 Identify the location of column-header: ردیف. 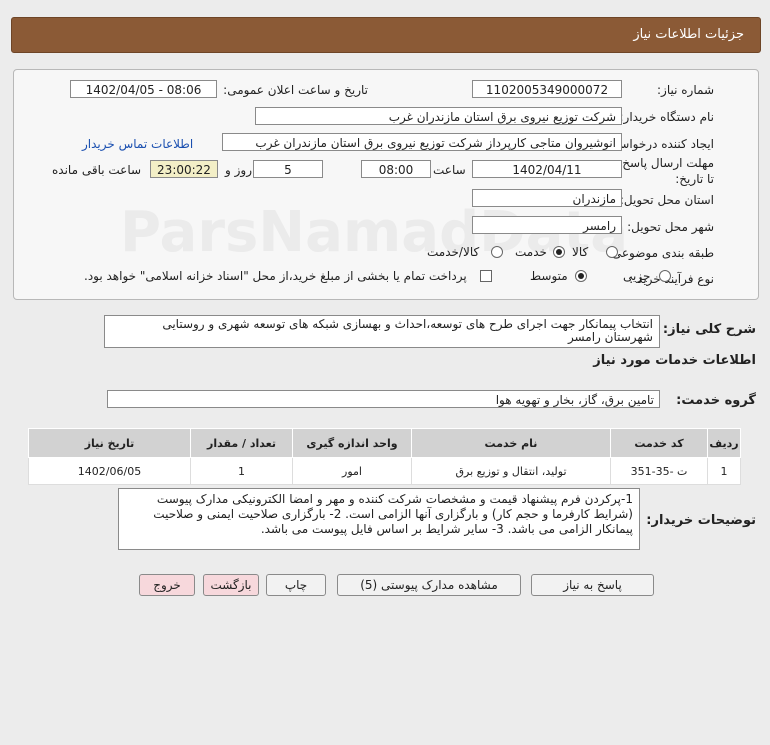
(724, 443).